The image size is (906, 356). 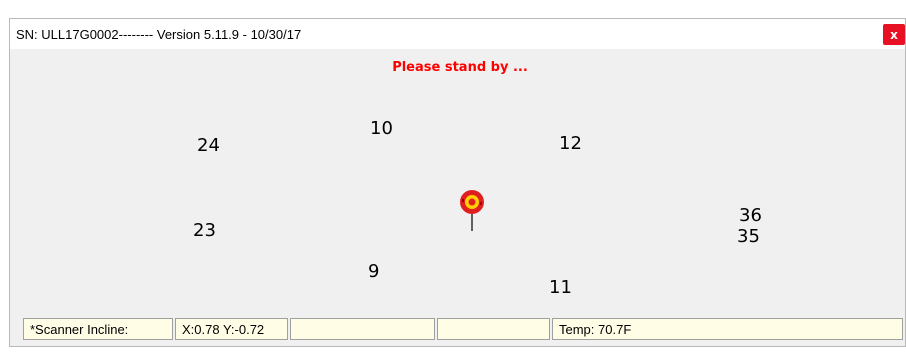 I want to click on scanner-incline-label: *Scanner Incline:, so click(x=98, y=329).